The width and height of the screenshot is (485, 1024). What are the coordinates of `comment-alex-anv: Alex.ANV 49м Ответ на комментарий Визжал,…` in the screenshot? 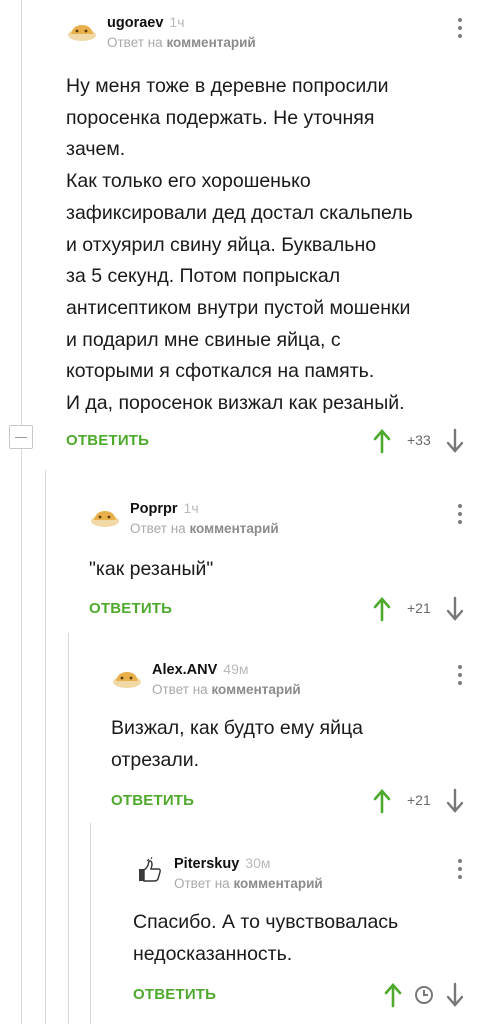 It's located at (298, 739).